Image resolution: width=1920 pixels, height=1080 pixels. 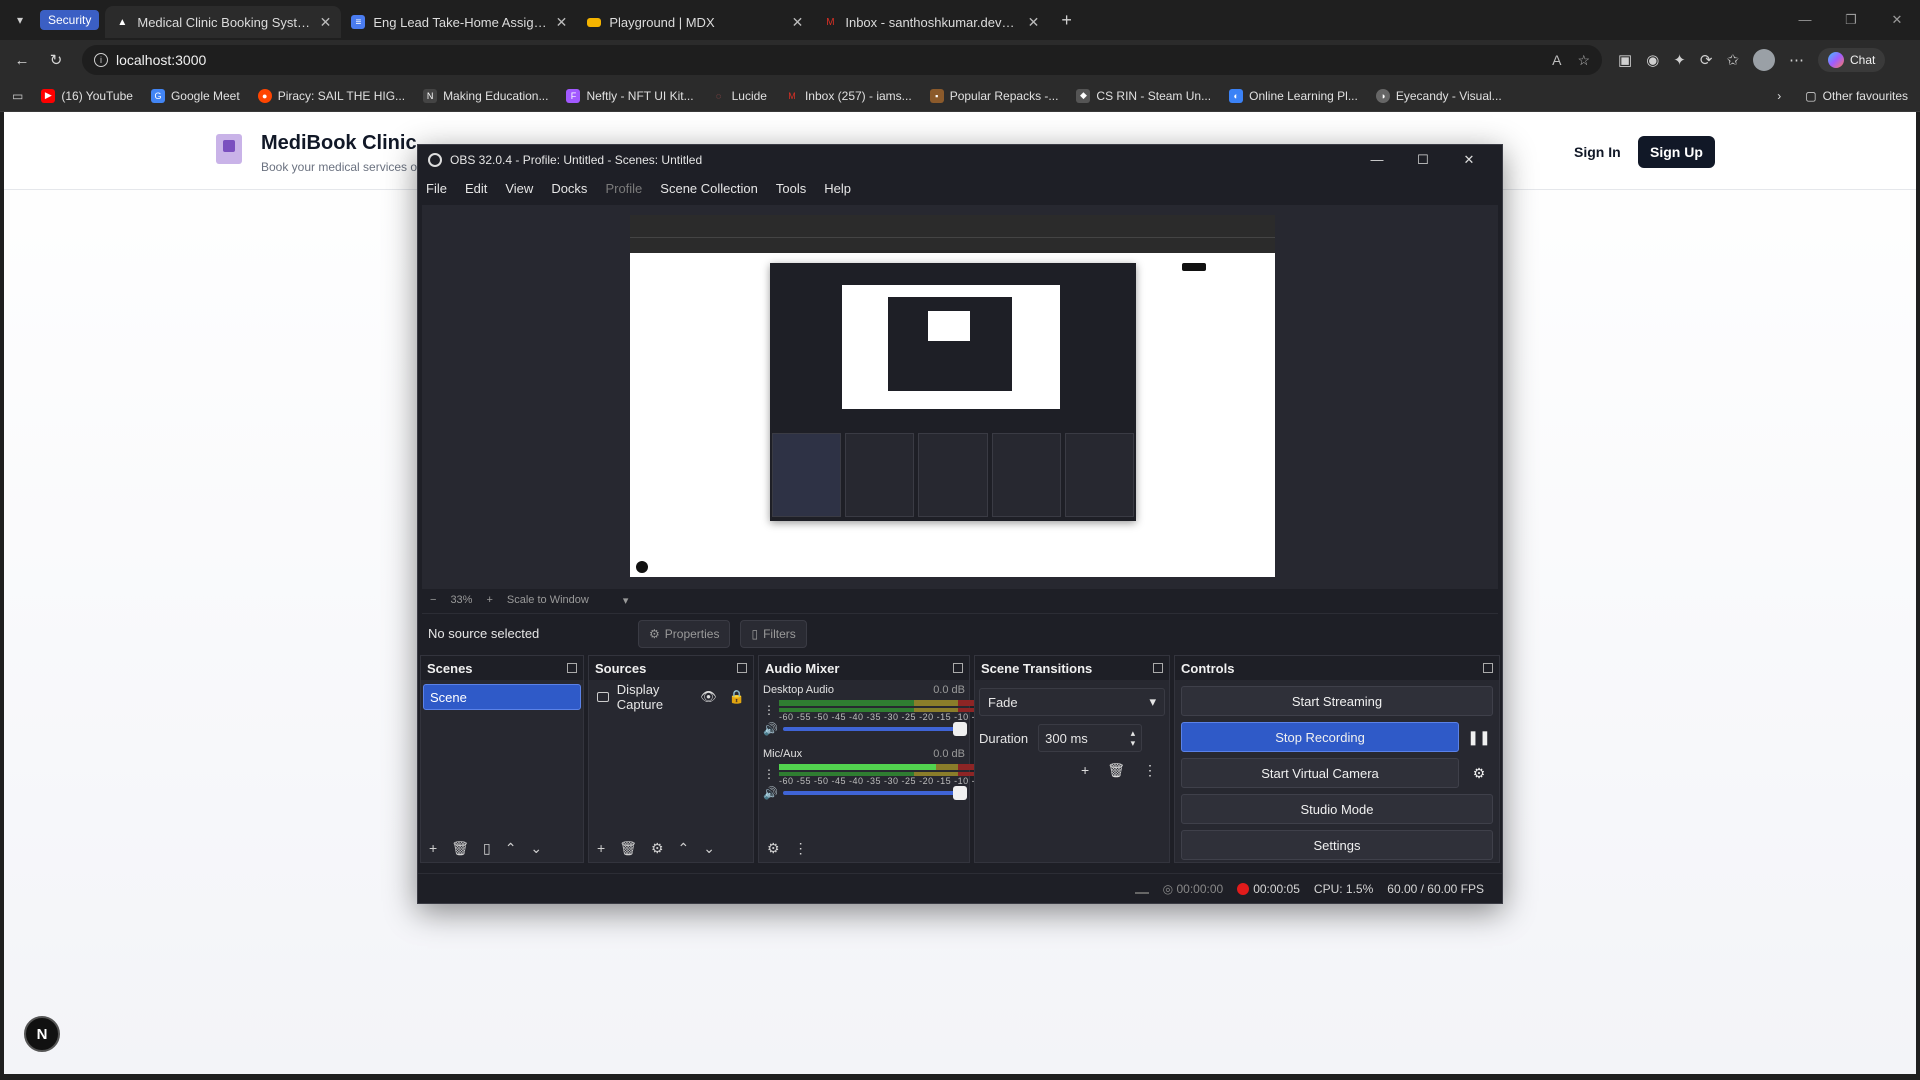 I want to click on zoom-in-icon: +, so click(x=489, y=600).